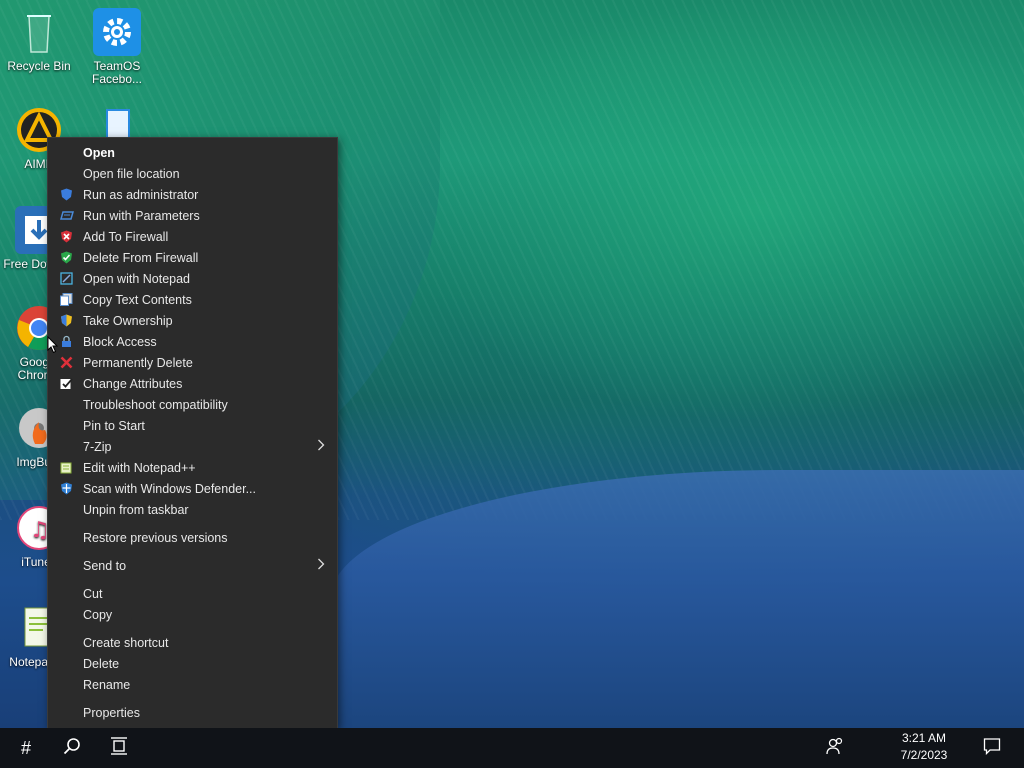  Describe the element at coordinates (192, 593) in the screenshot. I see `menu-item-cut: Cut` at that location.